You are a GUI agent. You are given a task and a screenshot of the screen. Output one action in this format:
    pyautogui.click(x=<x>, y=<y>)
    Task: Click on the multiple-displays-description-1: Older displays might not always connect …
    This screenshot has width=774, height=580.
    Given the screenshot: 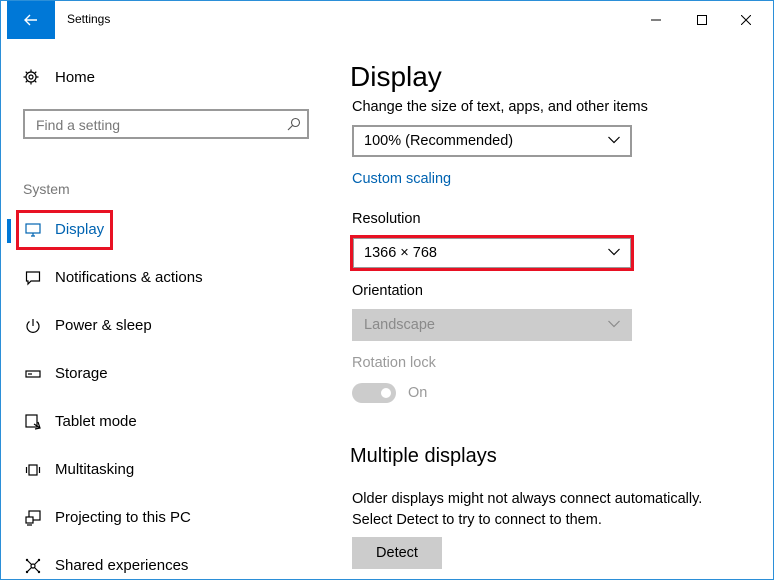 What is the action you would take?
    pyautogui.click(x=527, y=499)
    